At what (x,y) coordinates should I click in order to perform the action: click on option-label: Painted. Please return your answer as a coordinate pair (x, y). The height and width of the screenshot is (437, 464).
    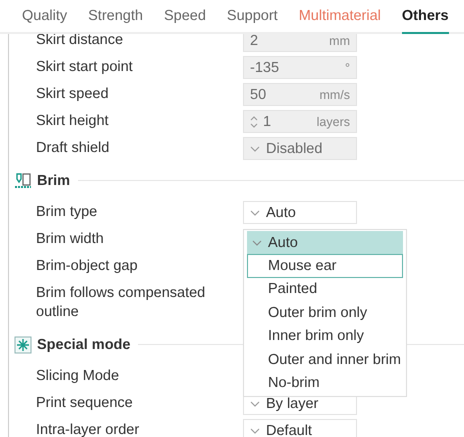
    Looking at the image, I should click on (293, 289).